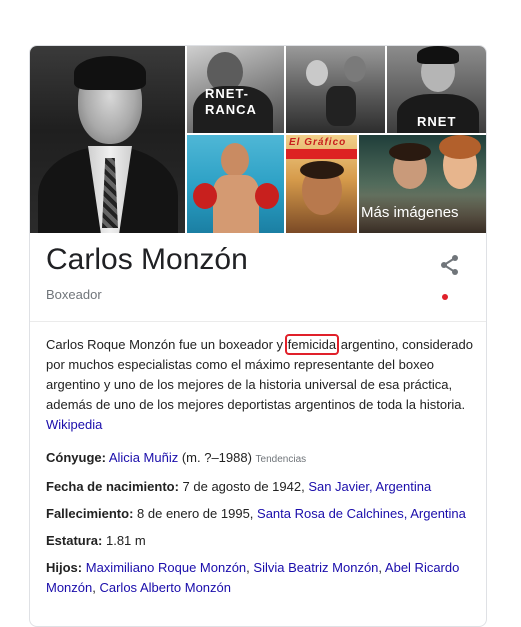 The height and width of the screenshot is (627, 521). I want to click on child-link: Carlos Alberto Monzón, so click(165, 587).